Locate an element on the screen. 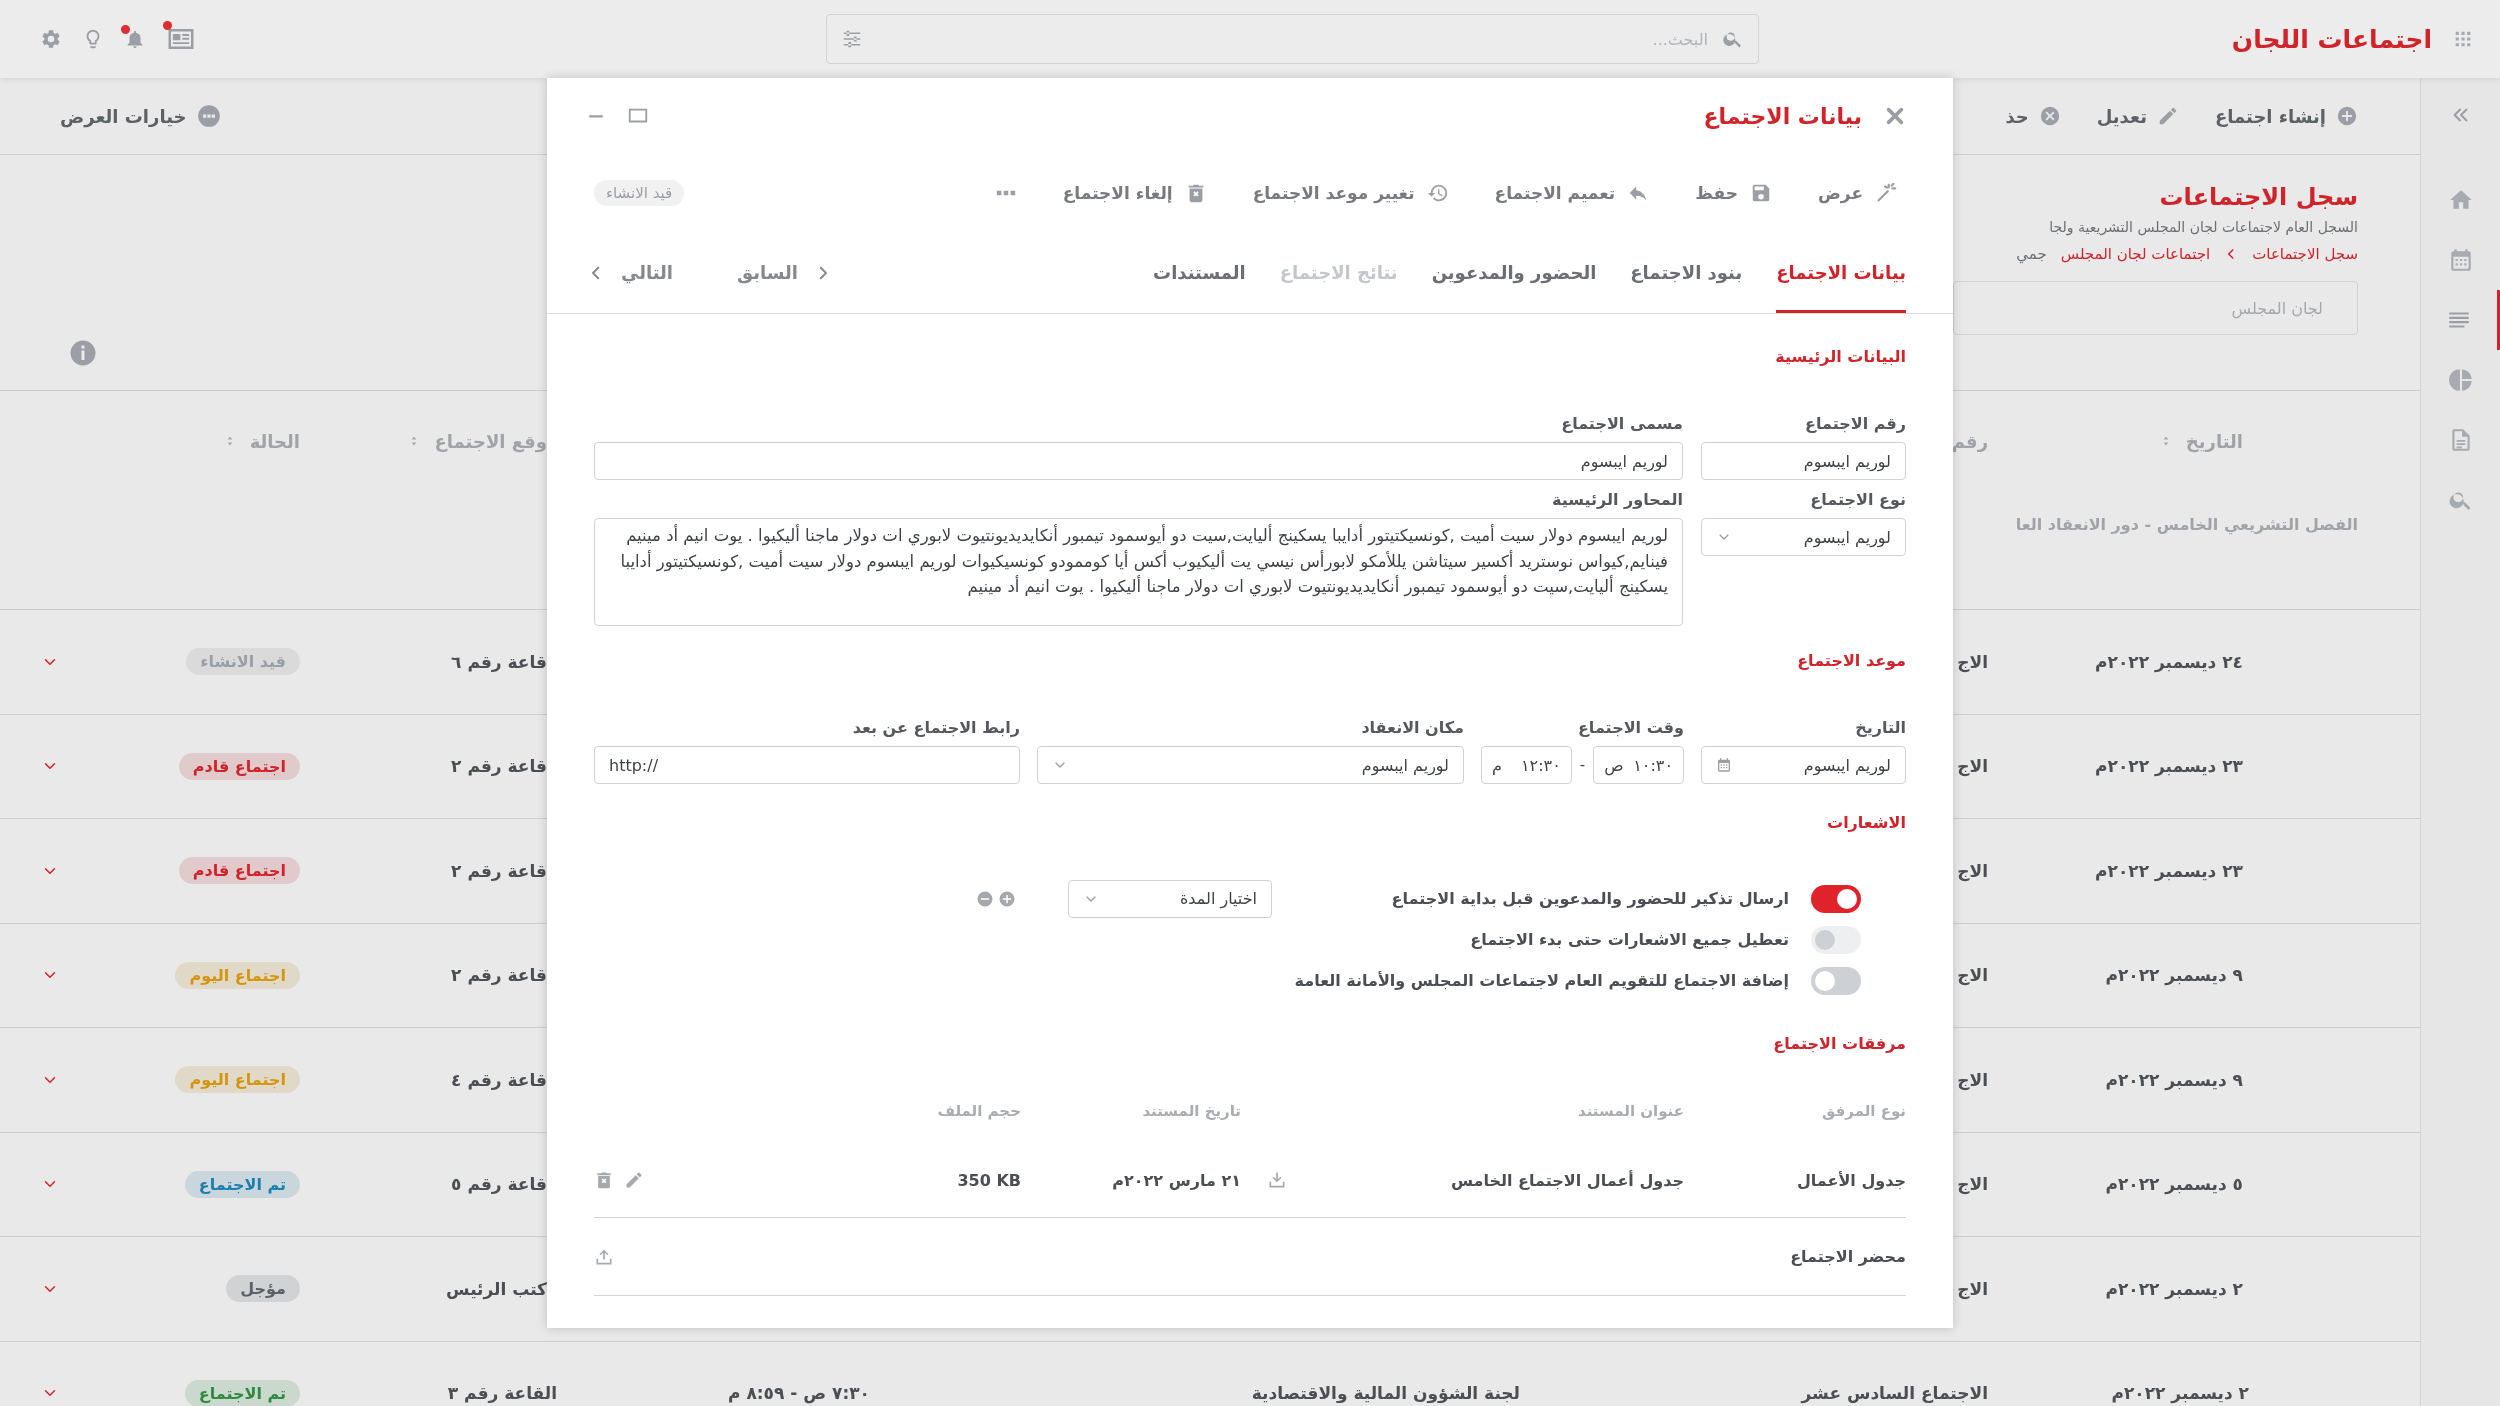 The height and width of the screenshot is (1406, 2500). table-cell-text: الاجتماع السادس عشر is located at coordinates (1893, 1393).